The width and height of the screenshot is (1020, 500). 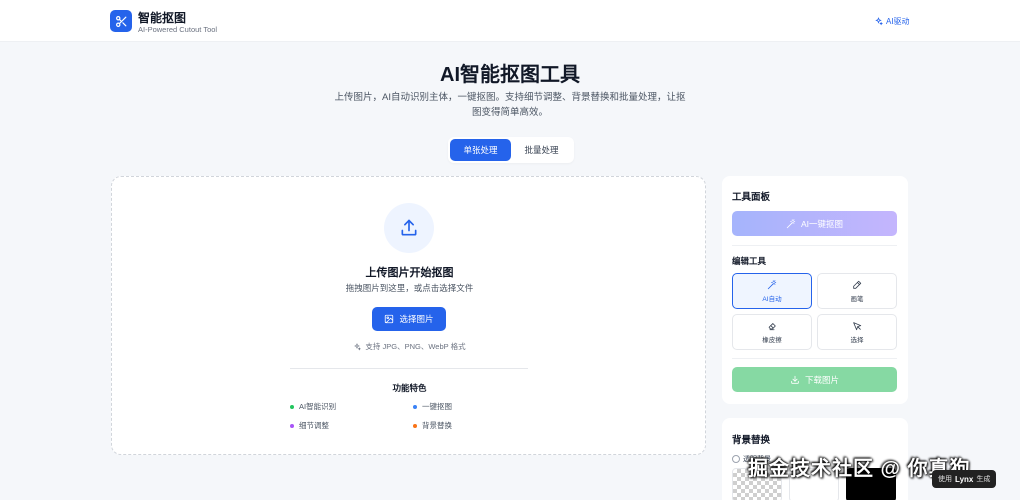 I want to click on ai-powered-label: AI驱动, so click(x=898, y=21).